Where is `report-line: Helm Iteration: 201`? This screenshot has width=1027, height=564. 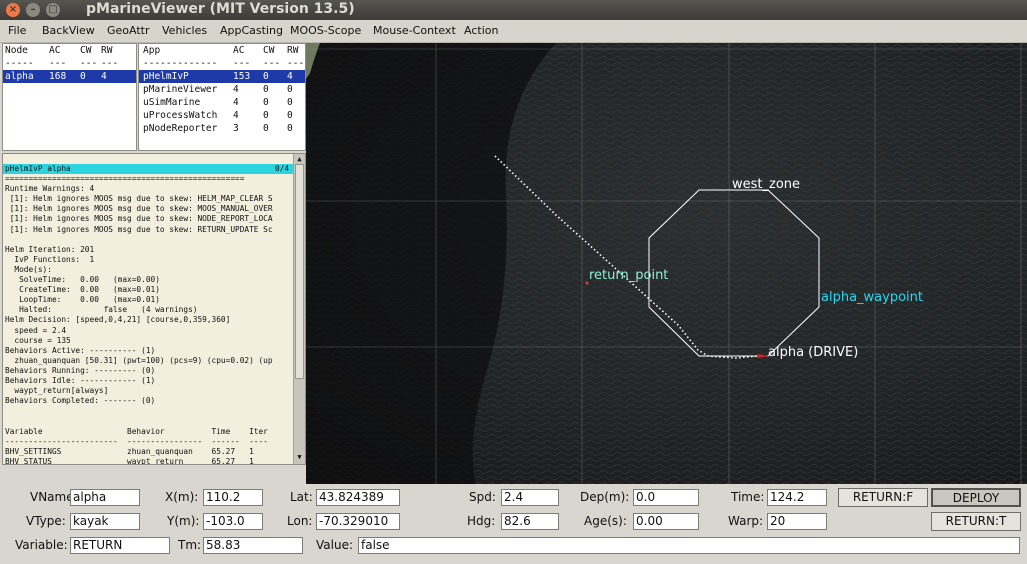 report-line: Helm Iteration: 201 is located at coordinates (50, 249).